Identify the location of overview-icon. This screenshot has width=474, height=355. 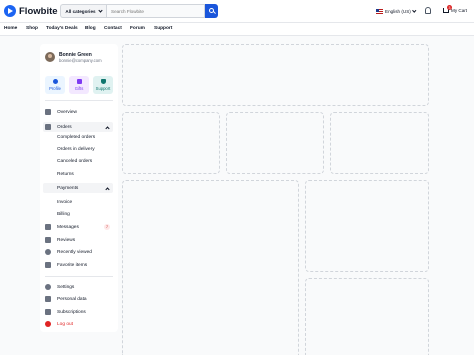
(48, 112).